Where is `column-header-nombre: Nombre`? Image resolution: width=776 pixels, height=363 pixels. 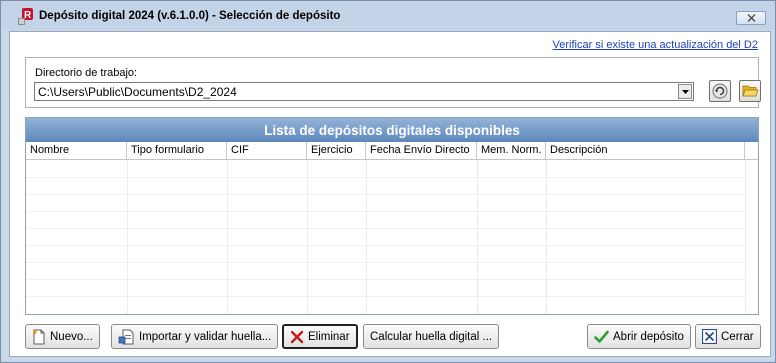 column-header-nombre: Nombre is located at coordinates (76, 150).